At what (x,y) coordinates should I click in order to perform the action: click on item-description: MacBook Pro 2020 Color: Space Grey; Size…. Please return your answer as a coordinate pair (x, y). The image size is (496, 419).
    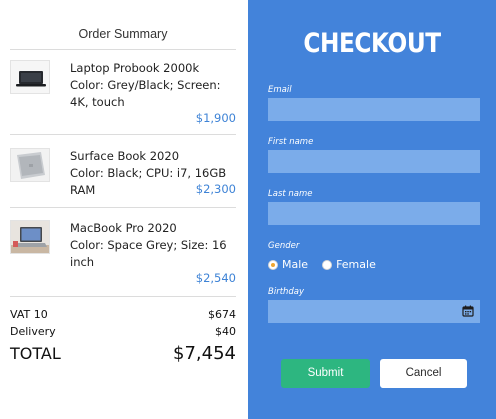
    Looking at the image, I should click on (153, 245).